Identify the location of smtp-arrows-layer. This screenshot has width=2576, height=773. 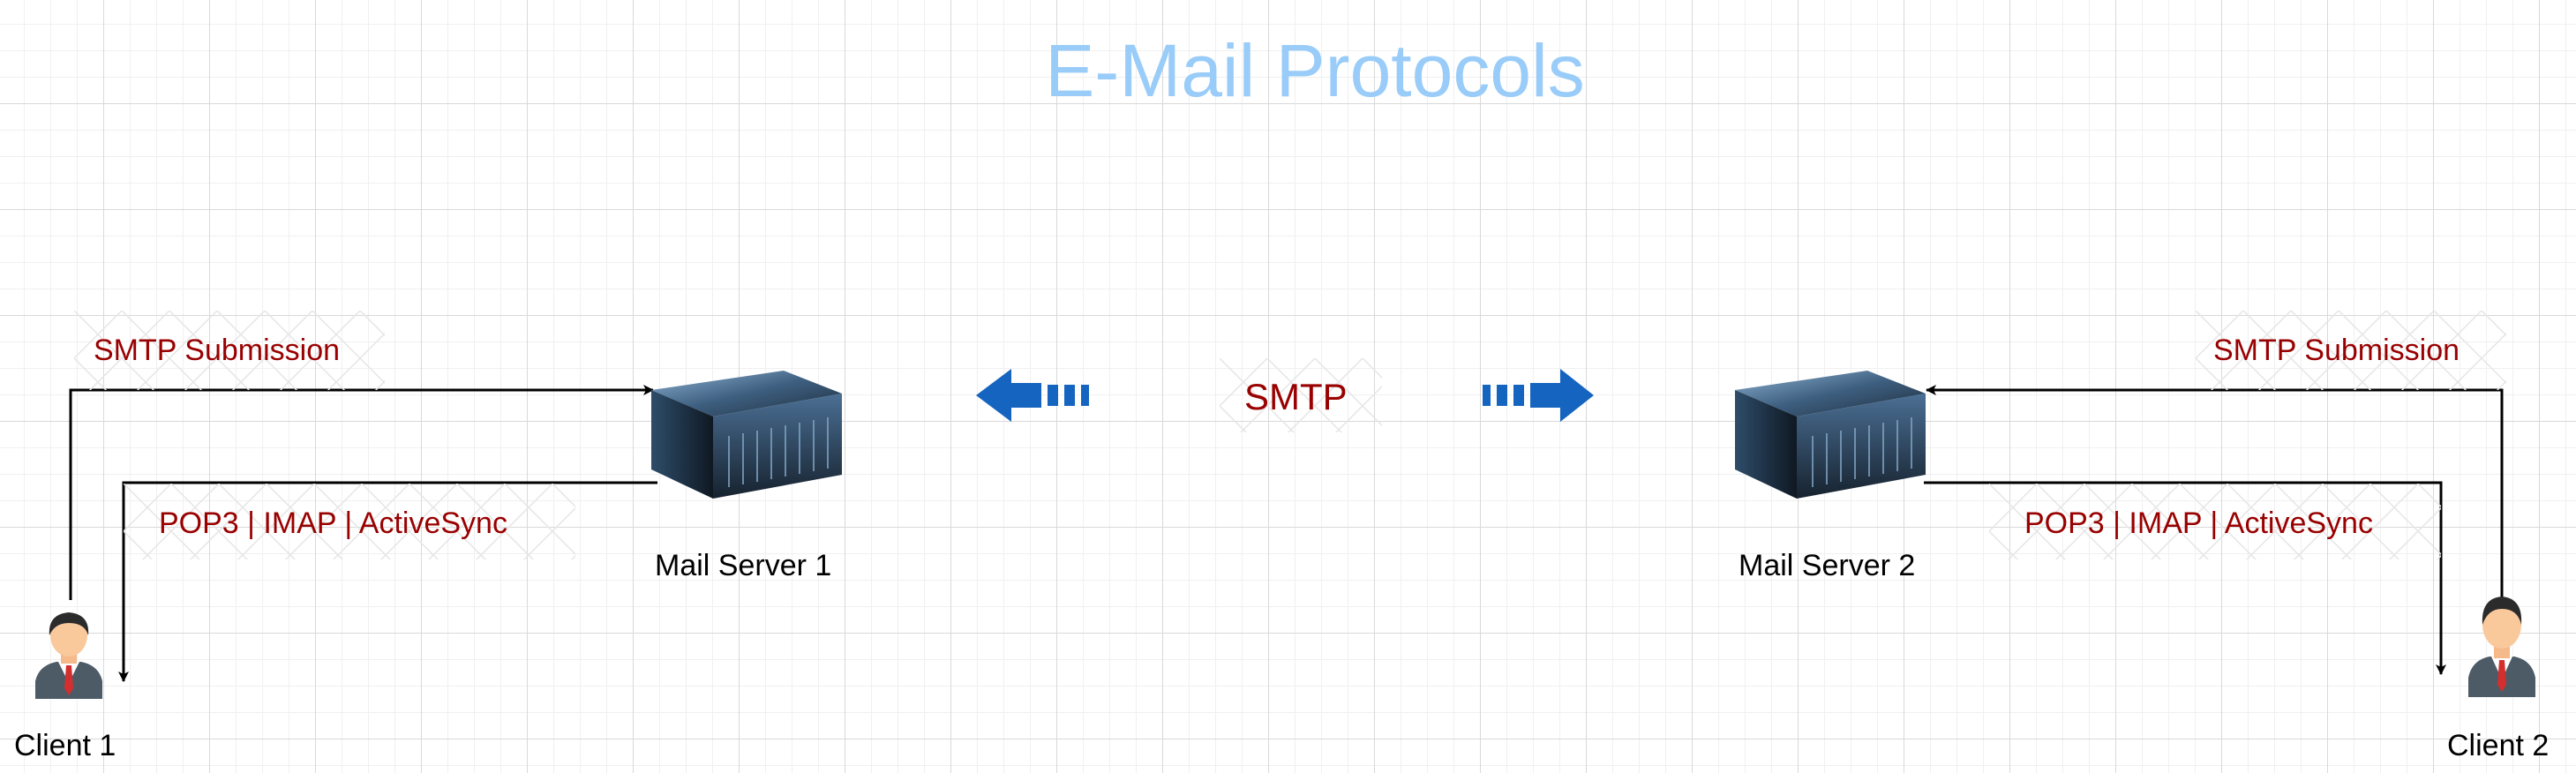
(1285, 395).